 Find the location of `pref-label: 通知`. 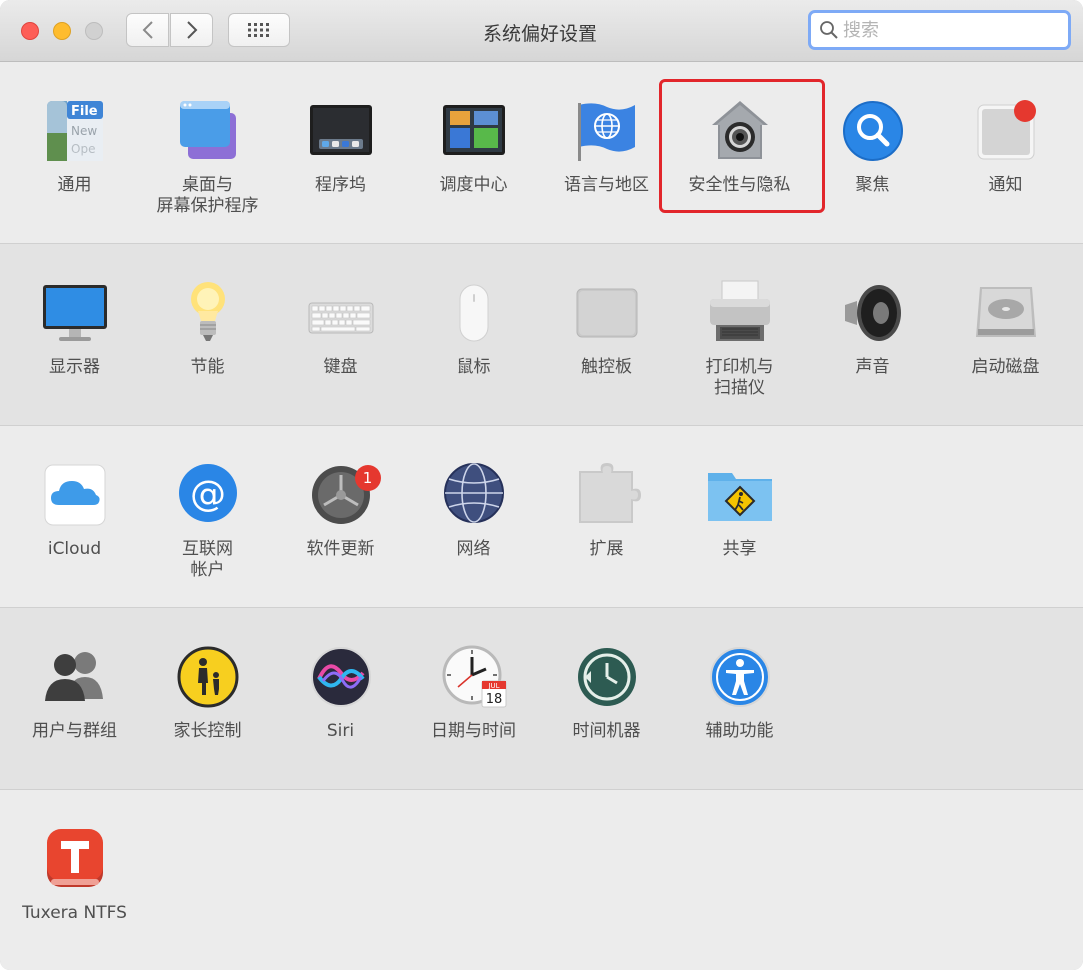

pref-label: 通知 is located at coordinates (1005, 185).